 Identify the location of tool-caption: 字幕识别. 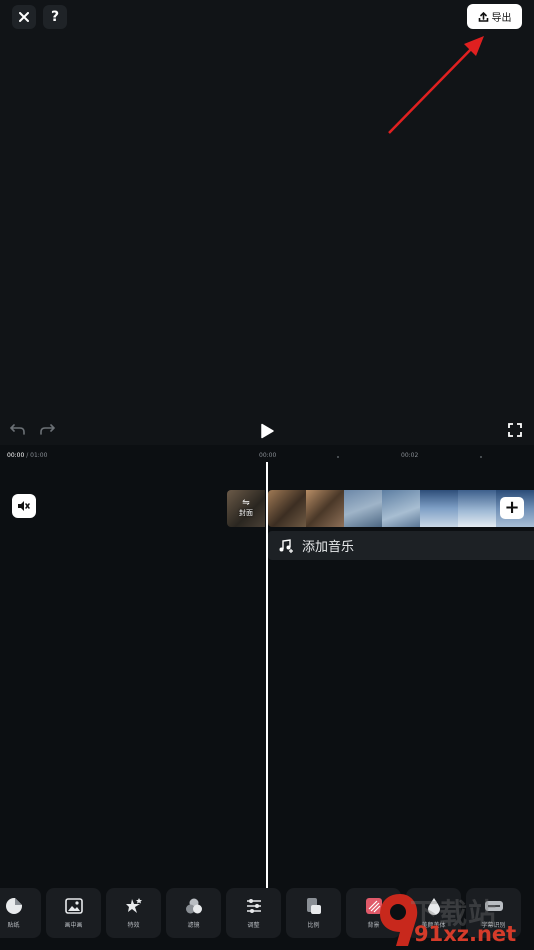
(493, 913).